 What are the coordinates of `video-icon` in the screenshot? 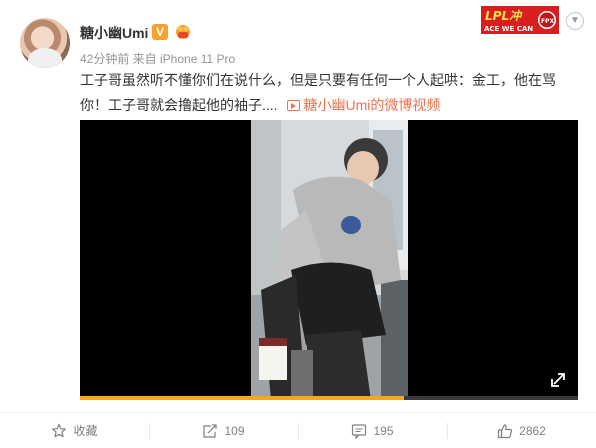 It's located at (294, 105).